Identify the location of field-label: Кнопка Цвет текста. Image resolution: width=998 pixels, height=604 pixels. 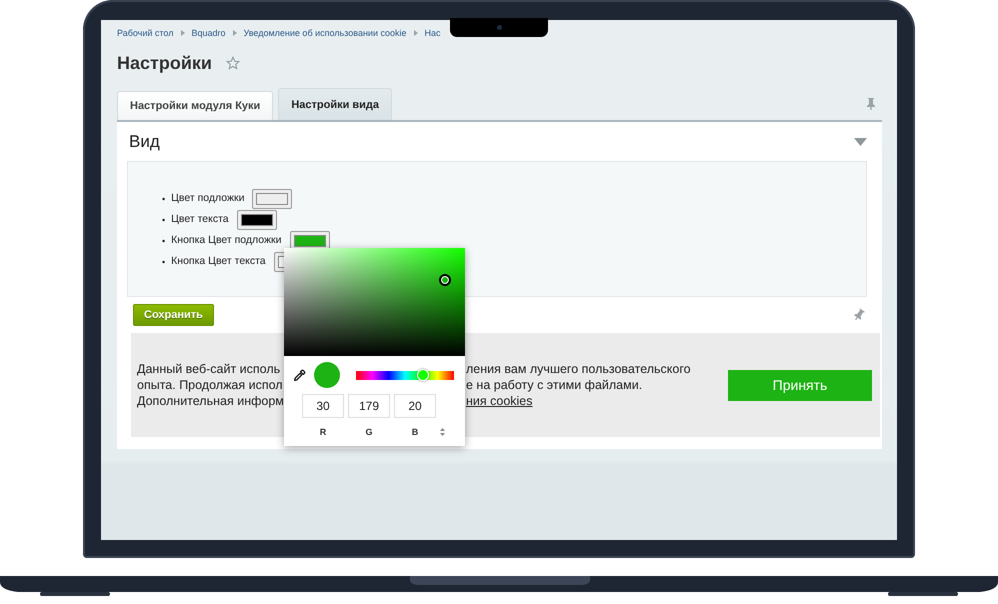
(218, 261).